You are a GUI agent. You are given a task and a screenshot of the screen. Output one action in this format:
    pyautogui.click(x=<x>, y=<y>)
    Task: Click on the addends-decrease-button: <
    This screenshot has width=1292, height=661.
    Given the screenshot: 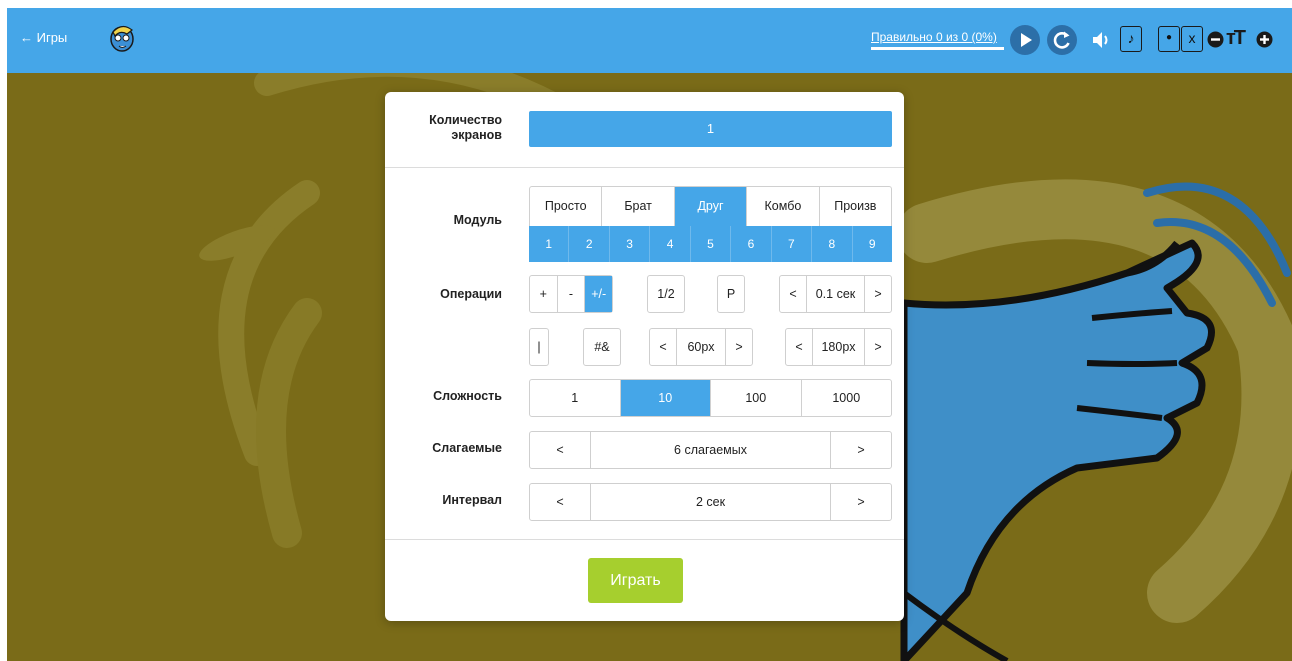 What is the action you would take?
    pyautogui.click(x=560, y=450)
    